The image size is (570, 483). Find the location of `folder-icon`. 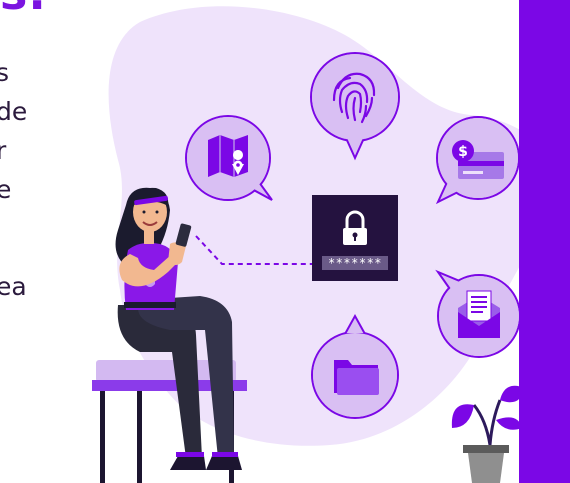

folder-icon is located at coordinates (356, 377).